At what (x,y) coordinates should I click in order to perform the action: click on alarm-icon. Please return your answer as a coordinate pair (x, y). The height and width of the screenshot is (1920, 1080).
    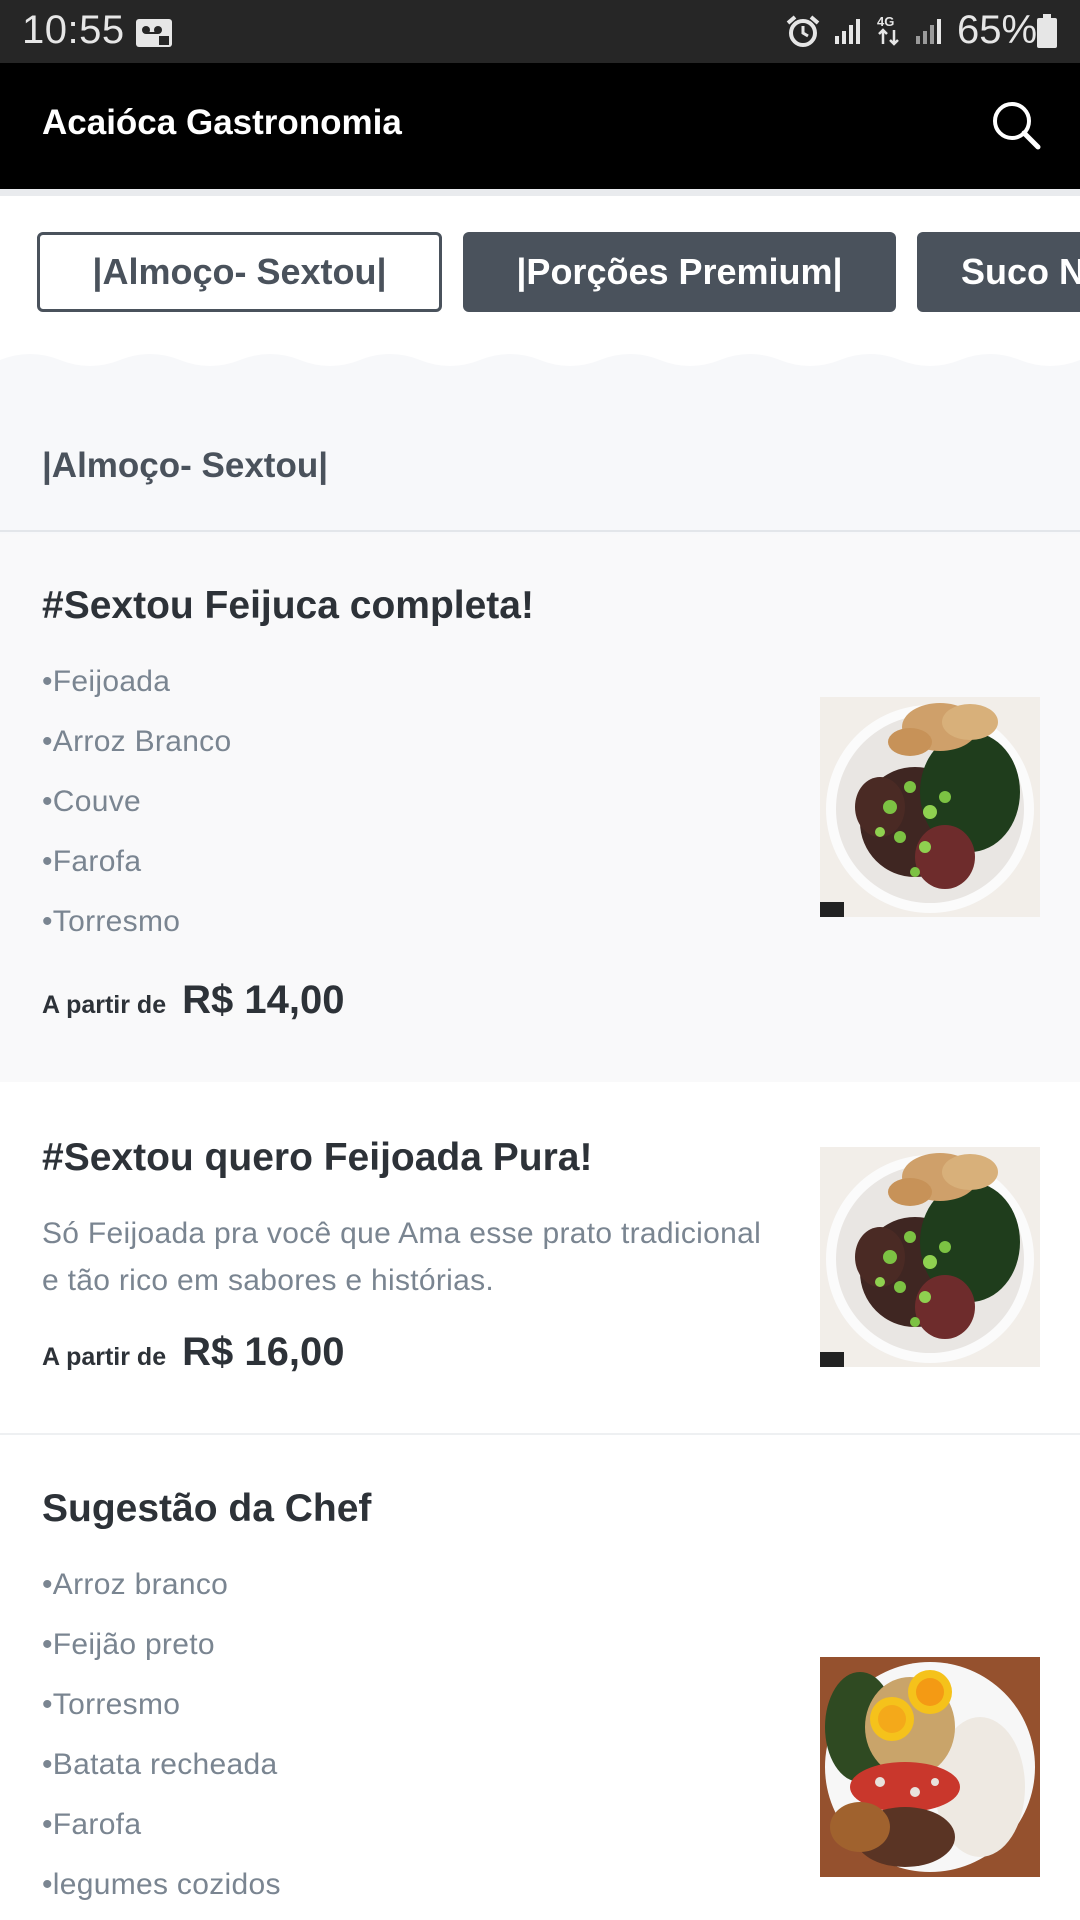
    Looking at the image, I should click on (803, 31).